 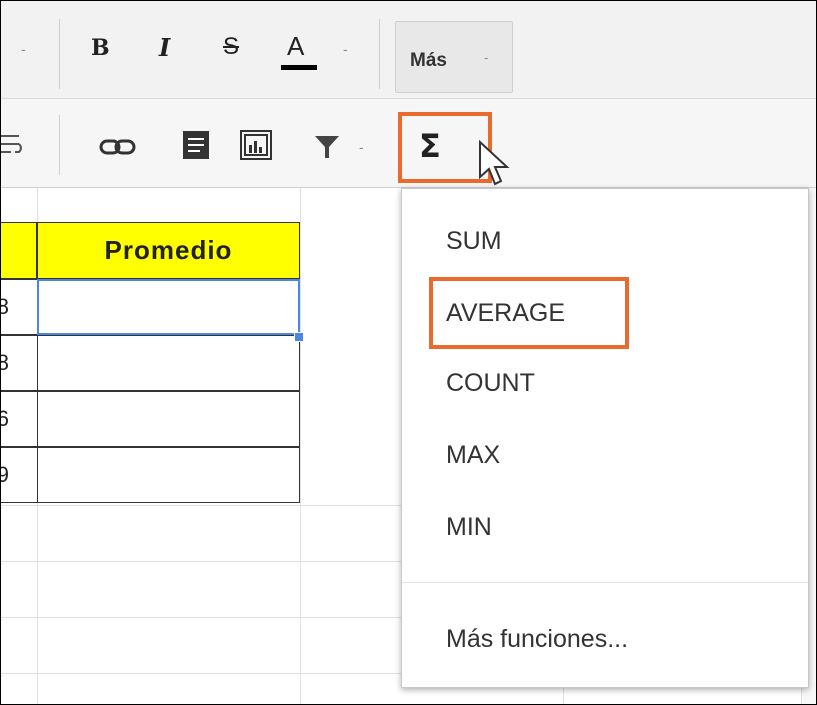 I want to click on menu-item-count: COUNT, so click(x=490, y=383).